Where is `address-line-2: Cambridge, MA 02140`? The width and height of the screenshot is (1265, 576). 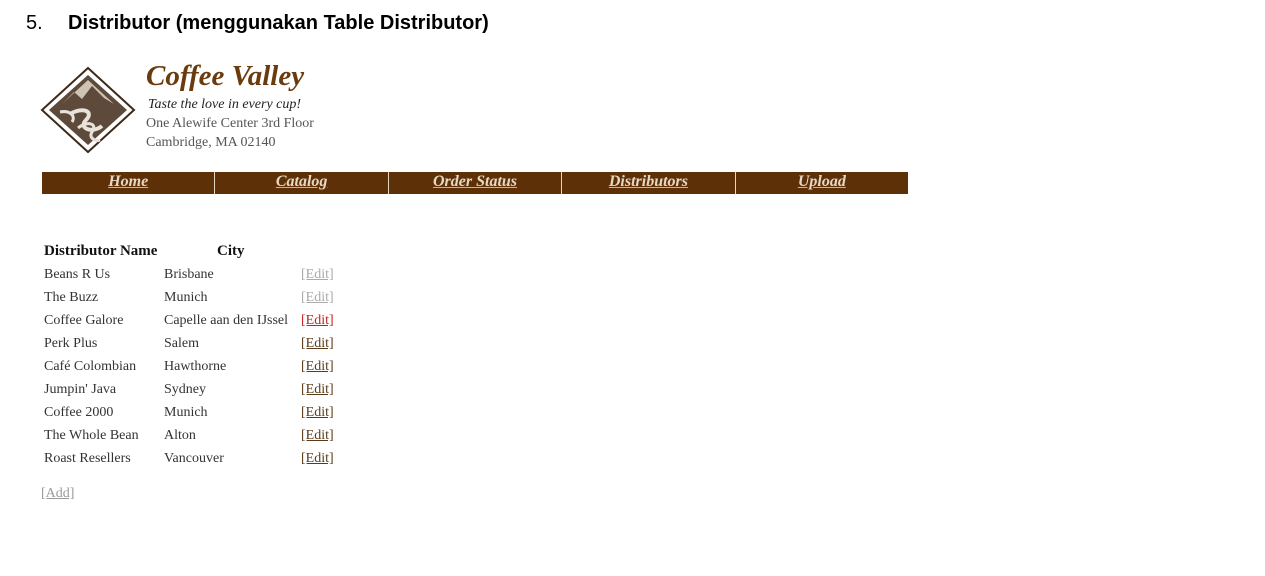 address-line-2: Cambridge, MA 02140 is located at coordinates (211, 142).